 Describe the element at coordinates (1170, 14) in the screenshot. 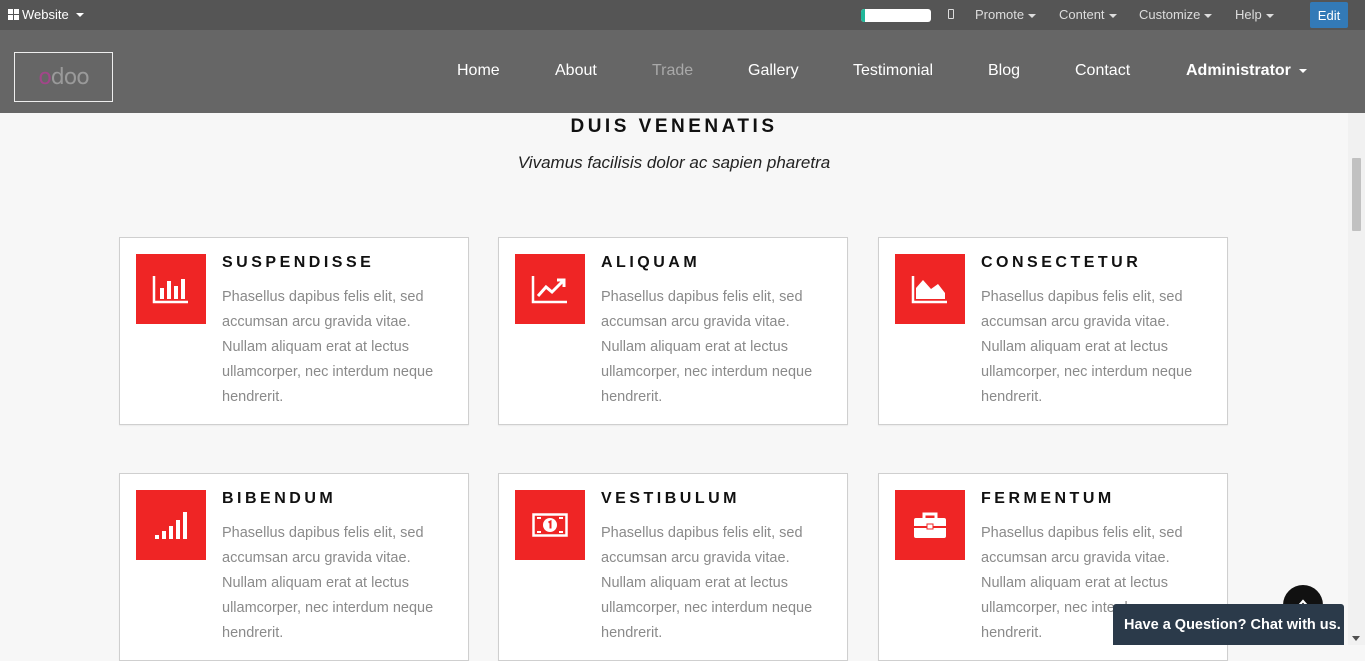

I see `customize-menu-label: Customize` at that location.